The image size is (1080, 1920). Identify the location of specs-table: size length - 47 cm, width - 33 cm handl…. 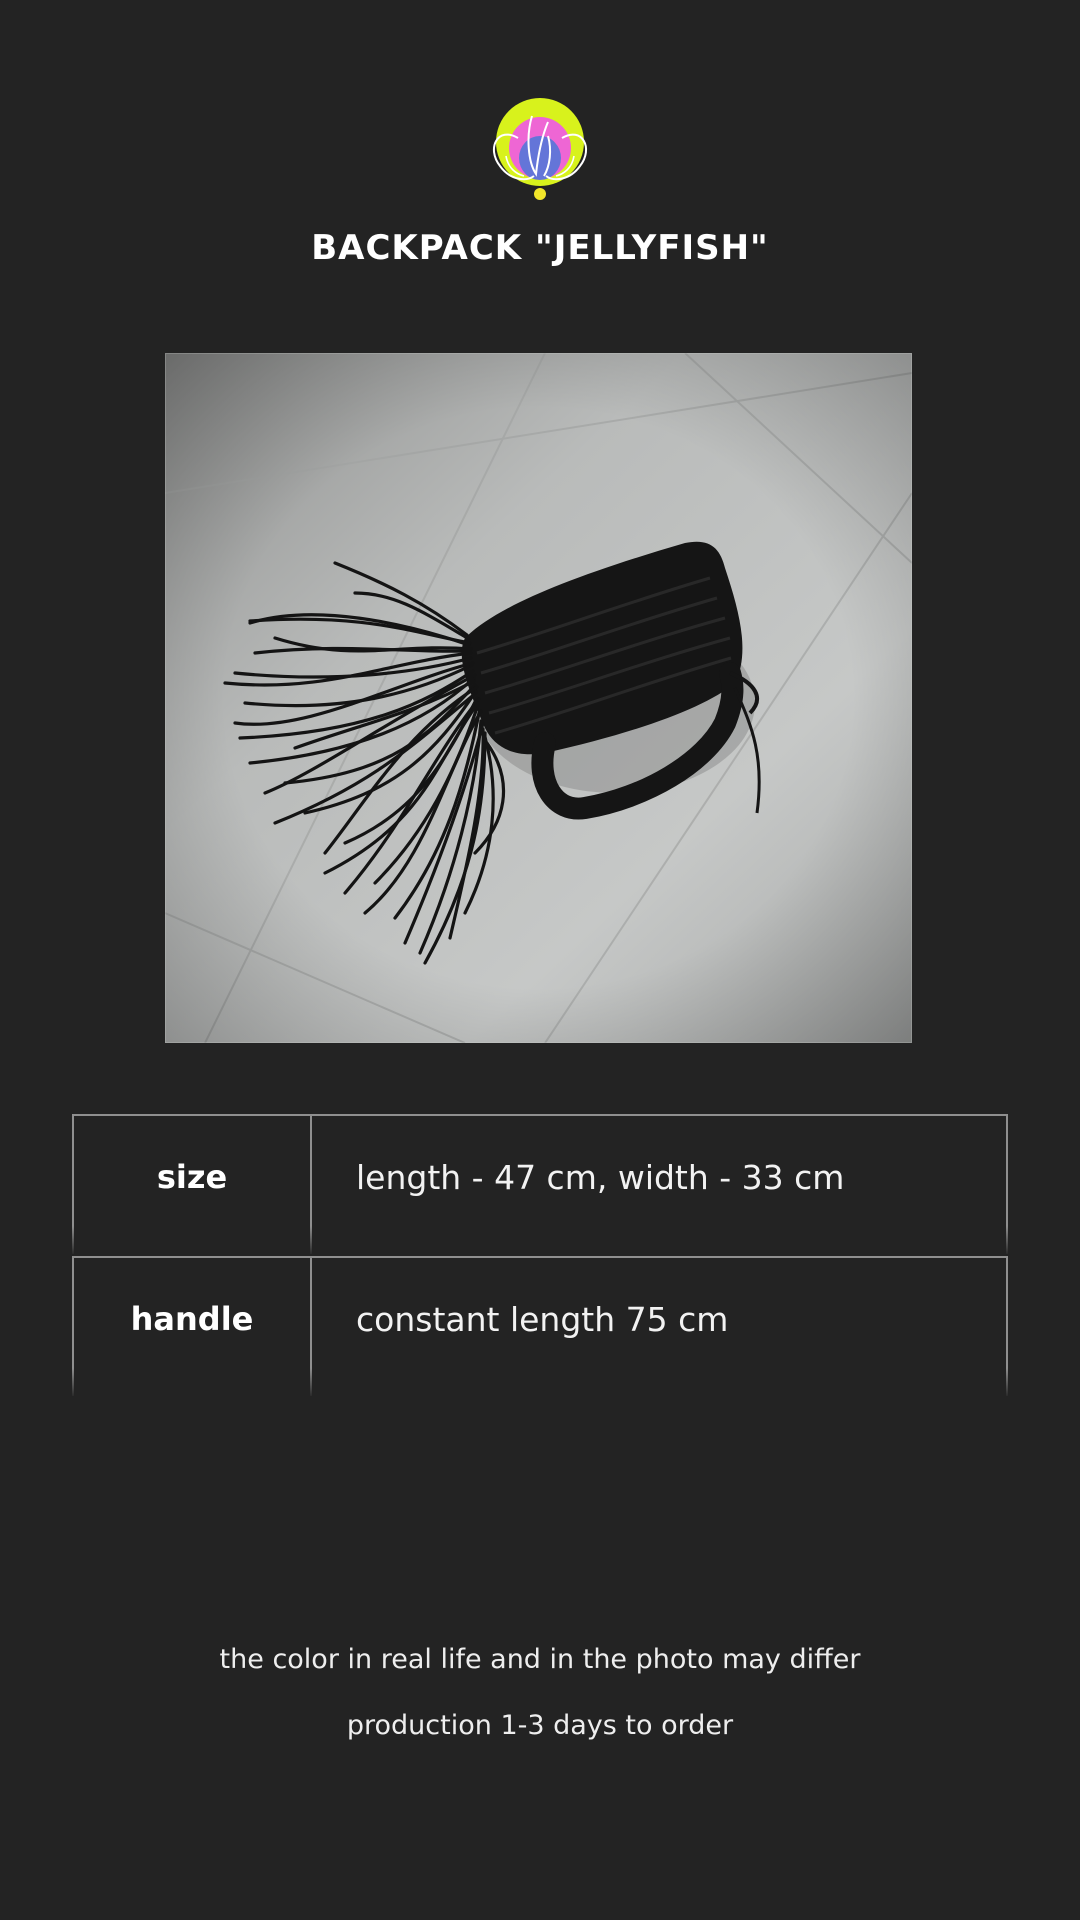
(540, 1256).